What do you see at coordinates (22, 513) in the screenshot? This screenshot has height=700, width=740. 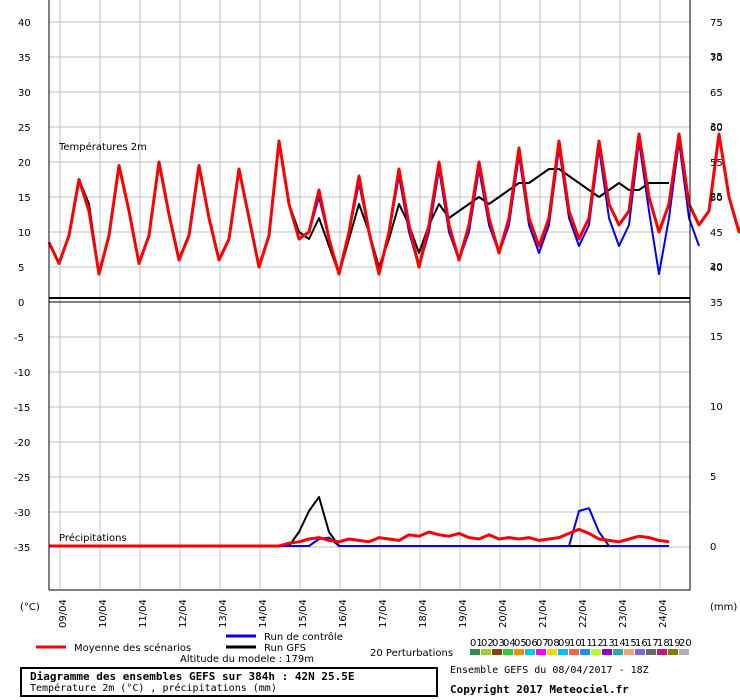 I see `y-left-tick-label: -30` at bounding box center [22, 513].